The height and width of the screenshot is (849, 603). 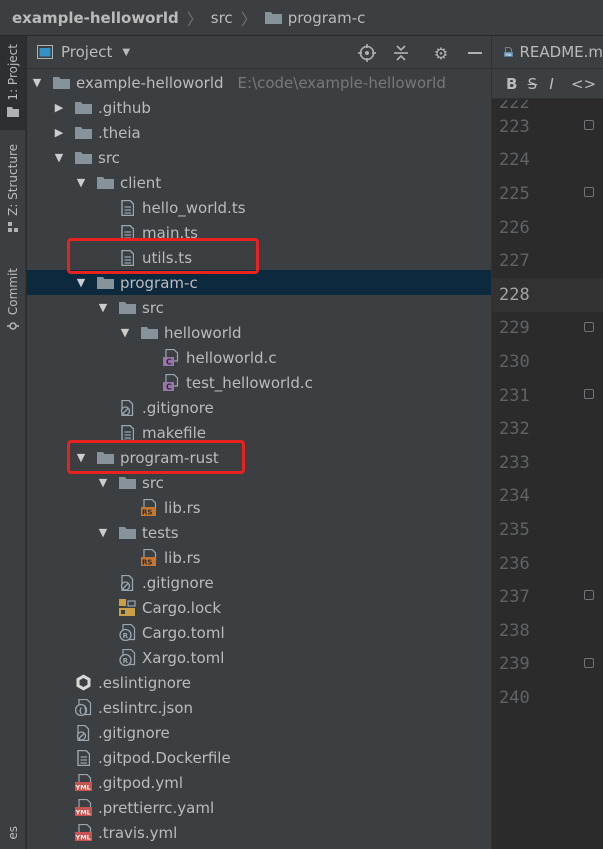 What do you see at coordinates (401, 53) in the screenshot?
I see `collapse-all-icon` at bounding box center [401, 53].